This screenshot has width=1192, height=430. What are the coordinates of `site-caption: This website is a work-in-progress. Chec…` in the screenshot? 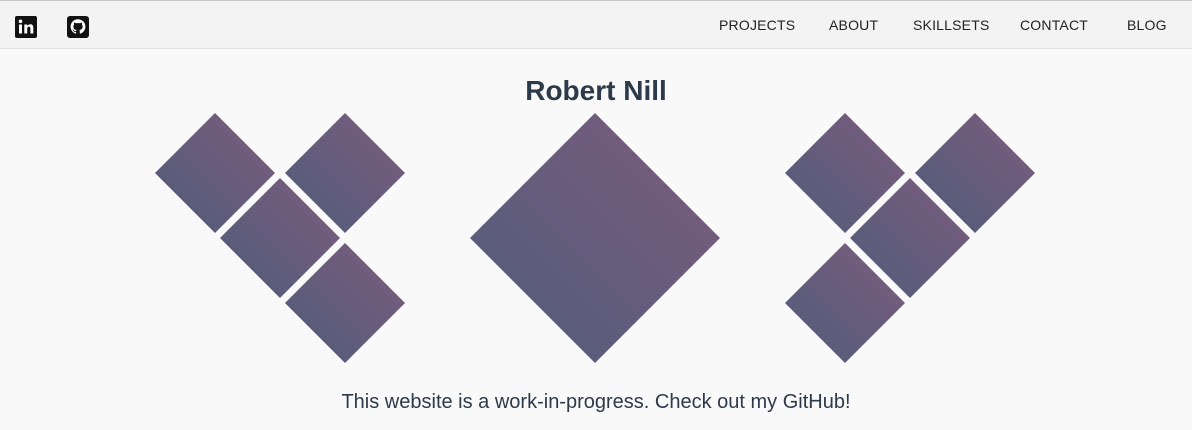 It's located at (596, 402).